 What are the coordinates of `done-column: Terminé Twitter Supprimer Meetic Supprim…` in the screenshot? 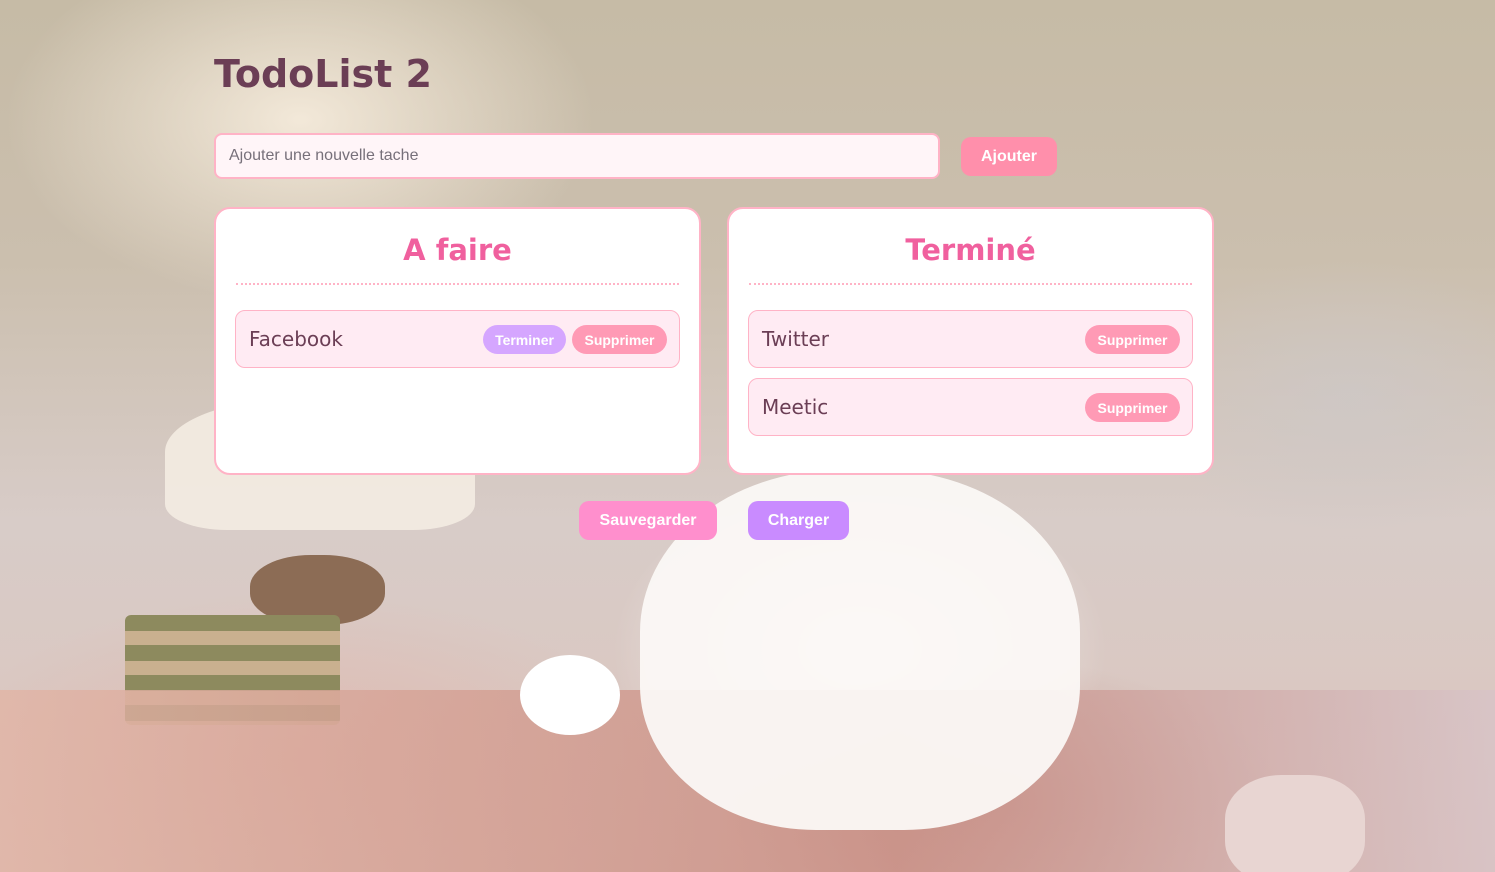 It's located at (970, 341).